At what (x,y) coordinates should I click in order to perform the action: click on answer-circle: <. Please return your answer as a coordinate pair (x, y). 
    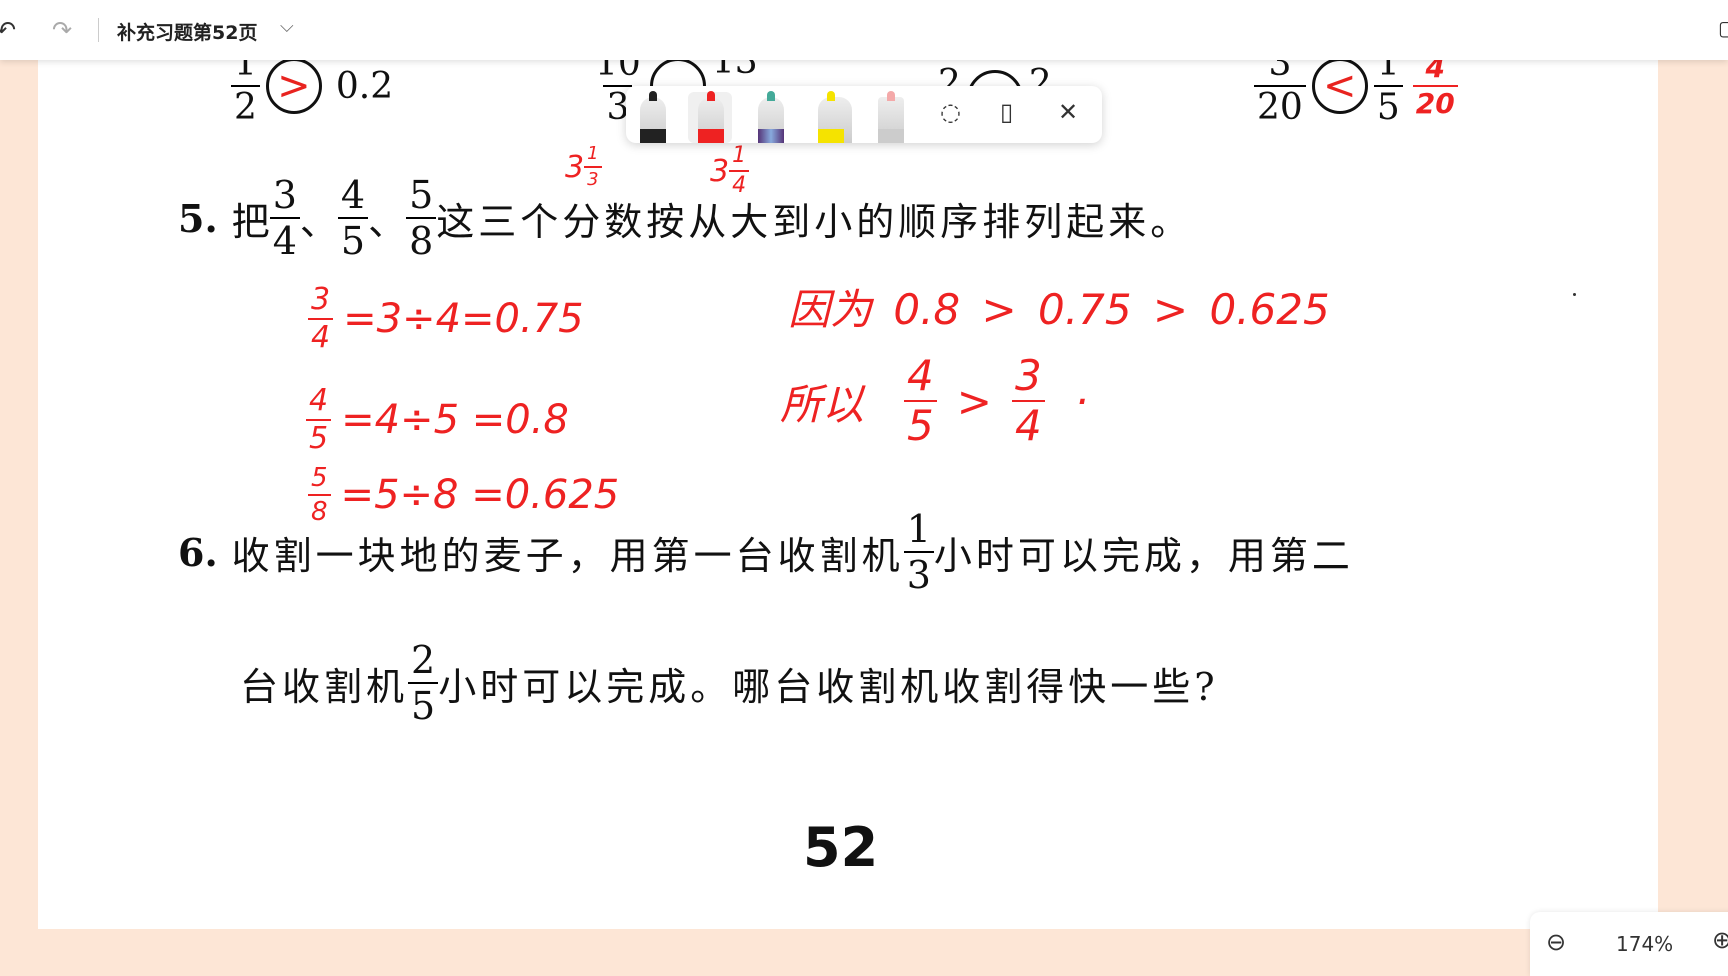
    Looking at the image, I should click on (1339, 86).